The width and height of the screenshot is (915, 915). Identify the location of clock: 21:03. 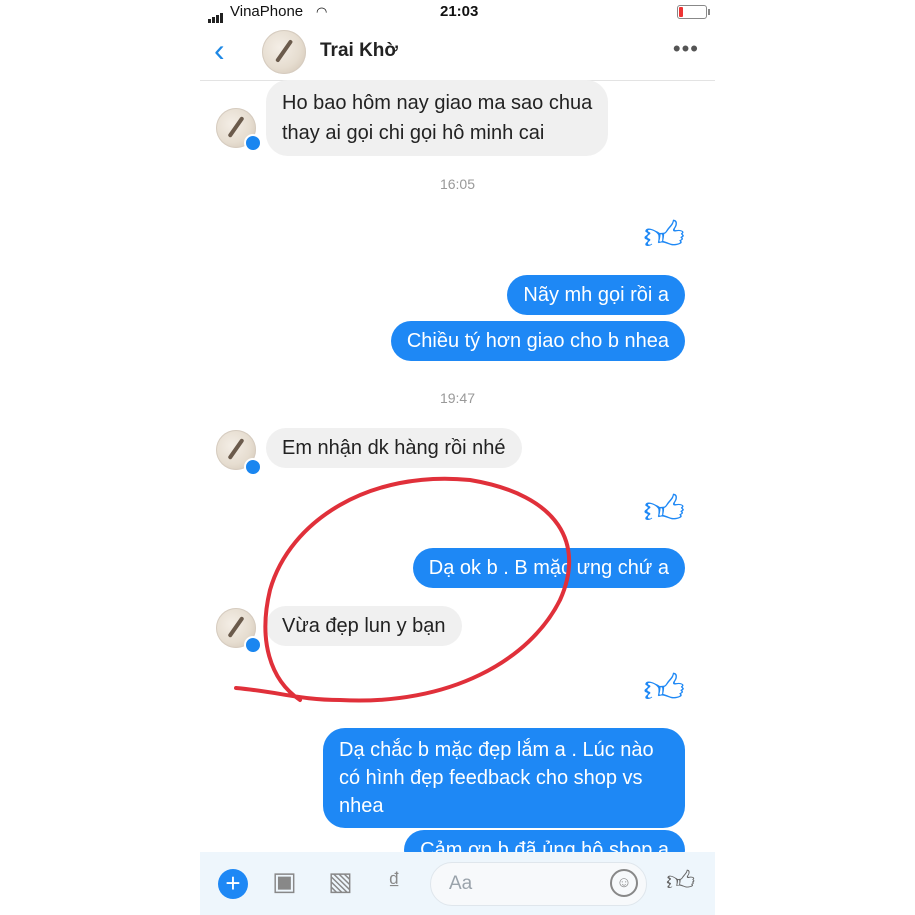
(459, 11).